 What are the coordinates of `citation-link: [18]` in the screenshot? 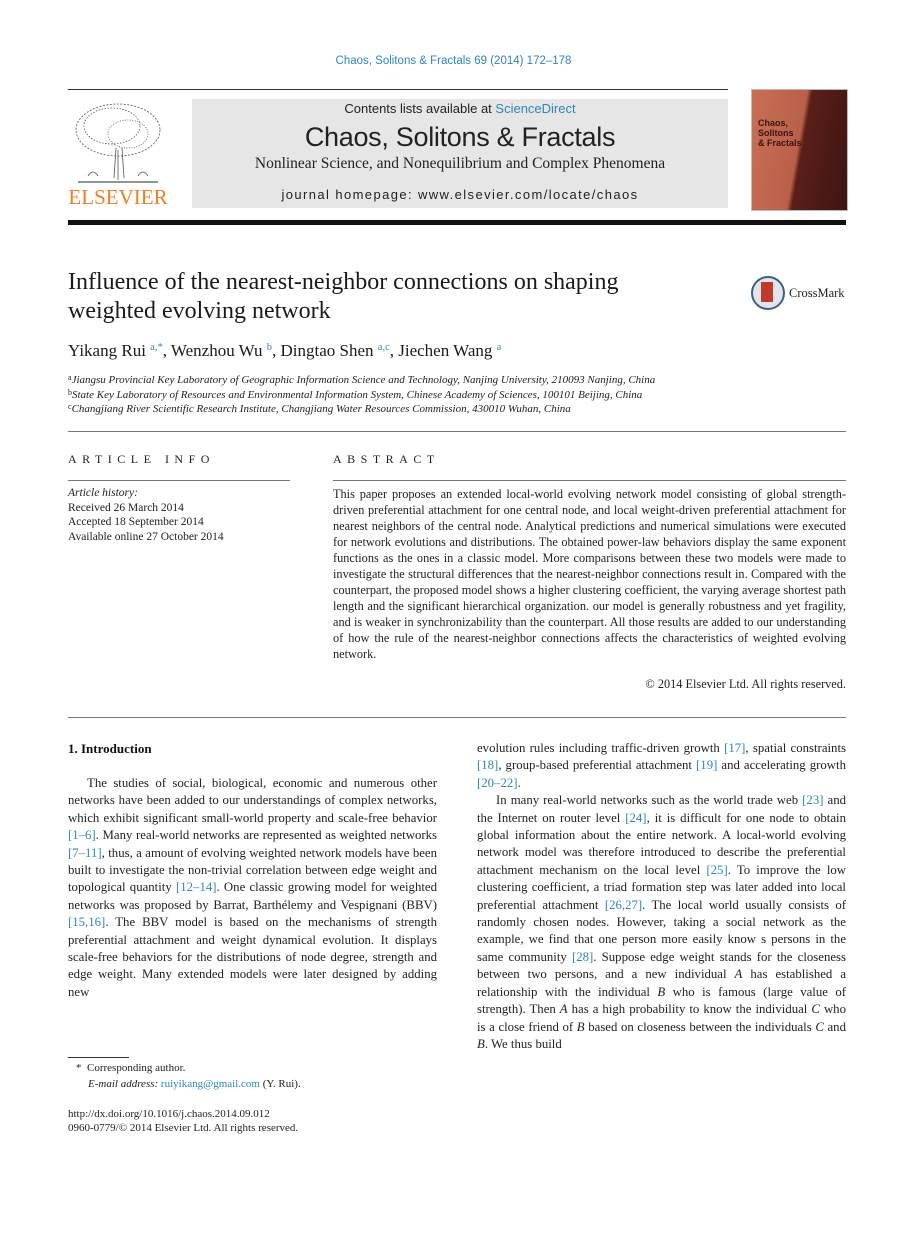 It's located at (487, 765).